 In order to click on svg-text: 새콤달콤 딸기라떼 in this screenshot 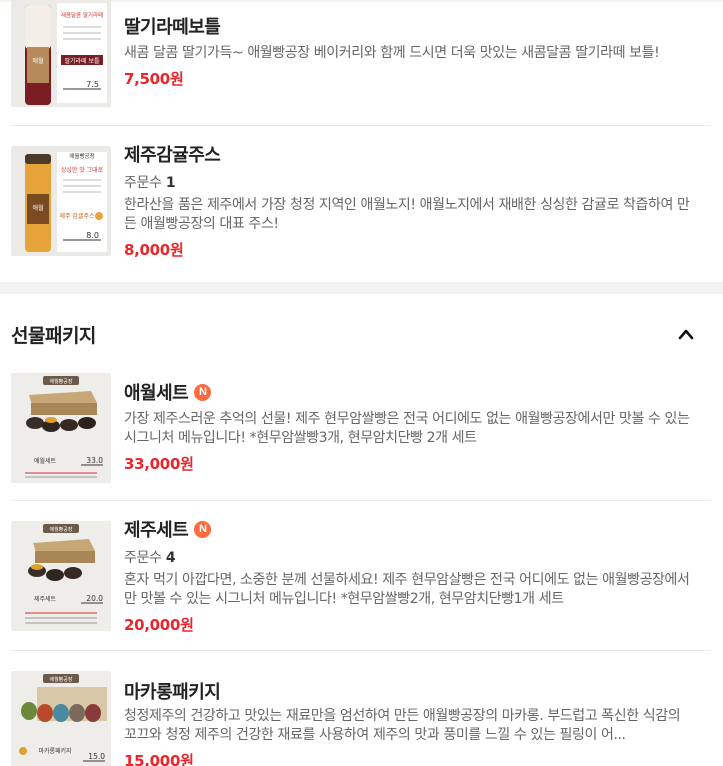, I will do `click(82, 15)`.